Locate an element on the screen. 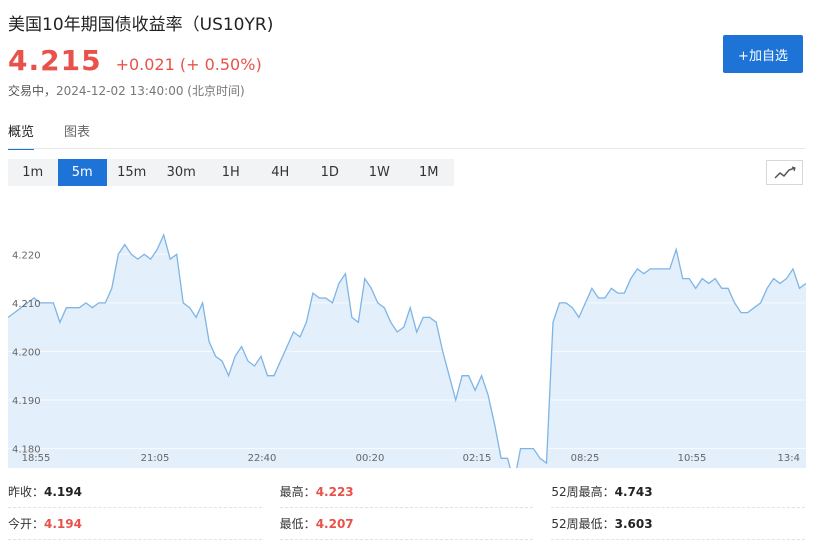 The height and width of the screenshot is (555, 819). tabs-divider is located at coordinates (406, 148).